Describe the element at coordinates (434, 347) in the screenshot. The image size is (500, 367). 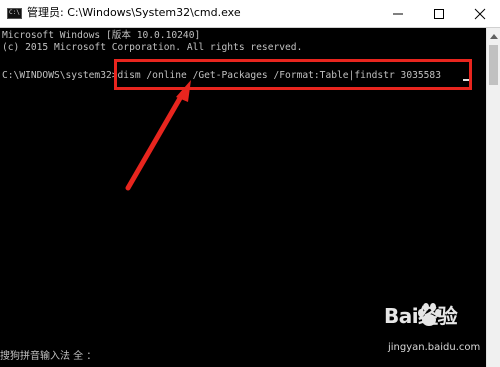
I see `watermark-site: jingyan.baidu.com` at that location.